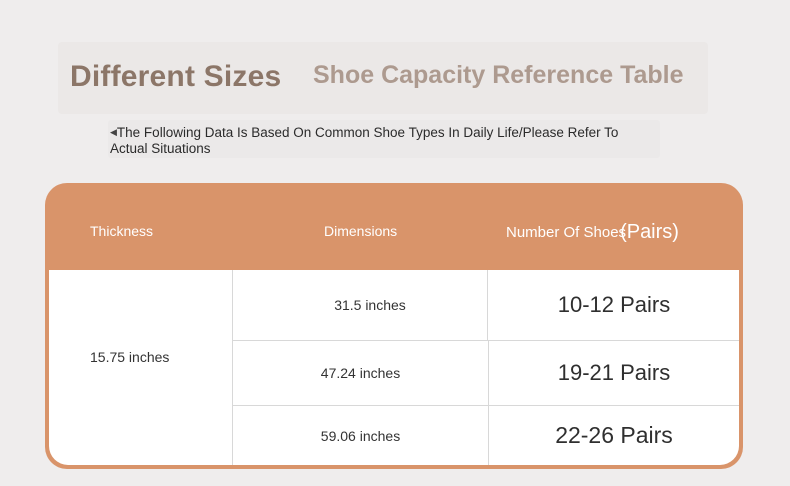  Describe the element at coordinates (113, 132) in the screenshot. I see `left-triangle-icon: ◀` at that location.